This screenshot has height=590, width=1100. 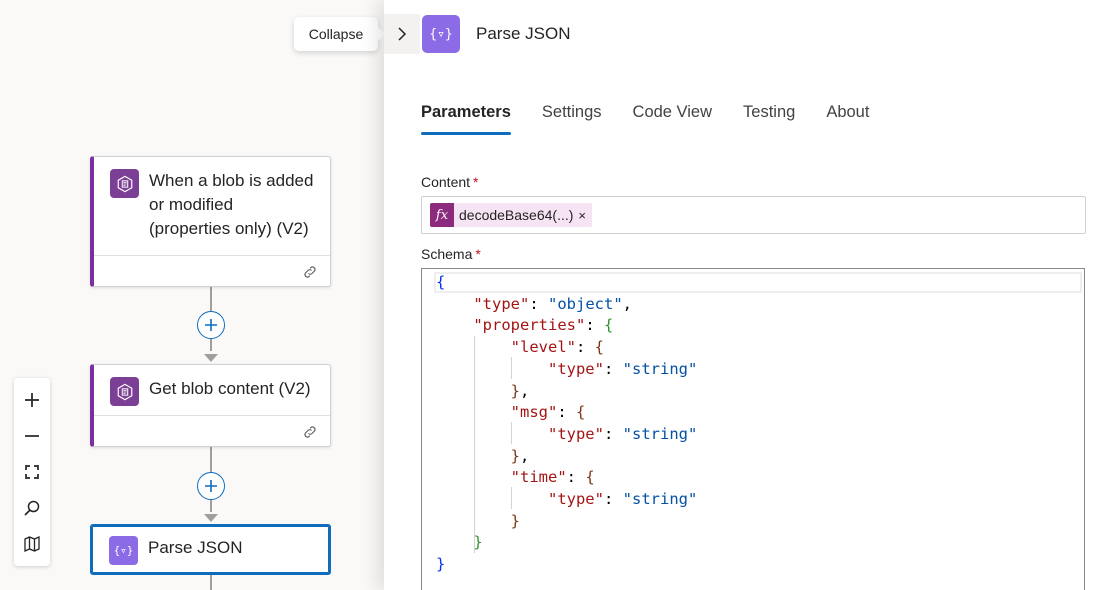 I want to click on connector-line, so click(x=211, y=582).